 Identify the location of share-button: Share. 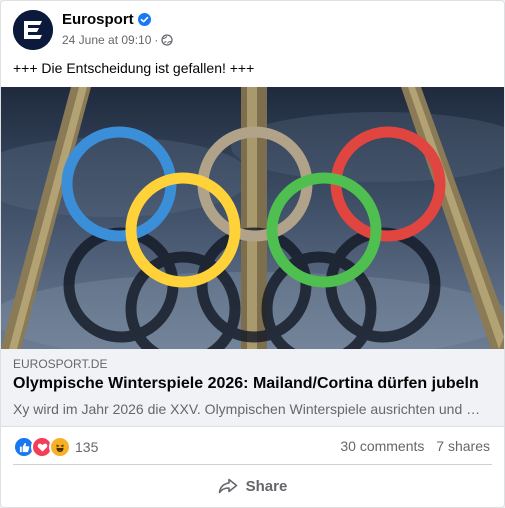
(252, 486).